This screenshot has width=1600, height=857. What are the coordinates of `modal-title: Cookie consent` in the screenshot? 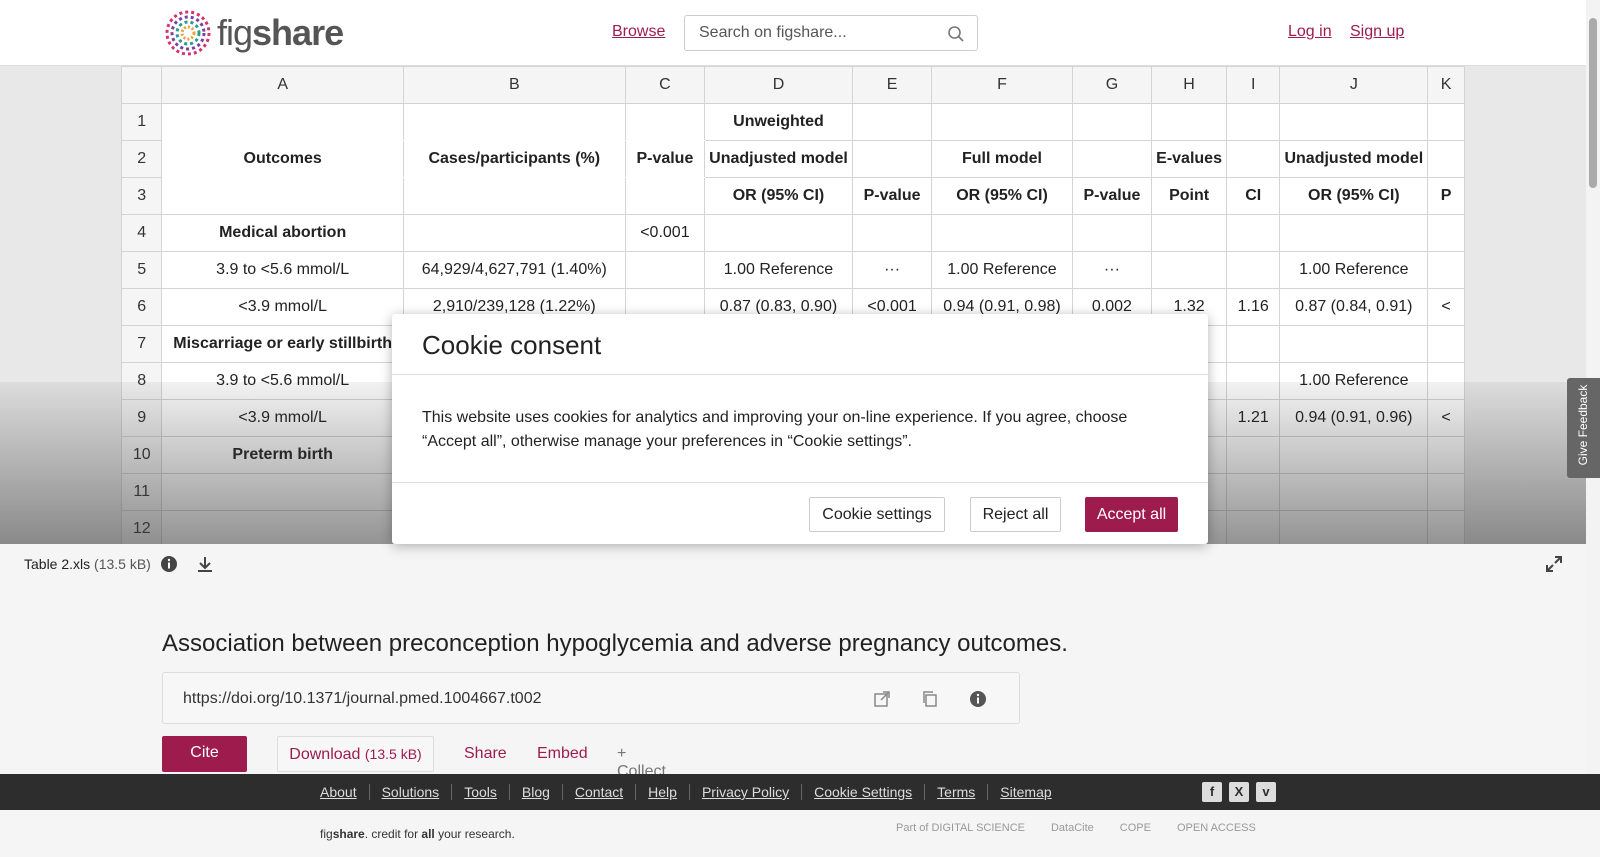 It's located at (512, 345).